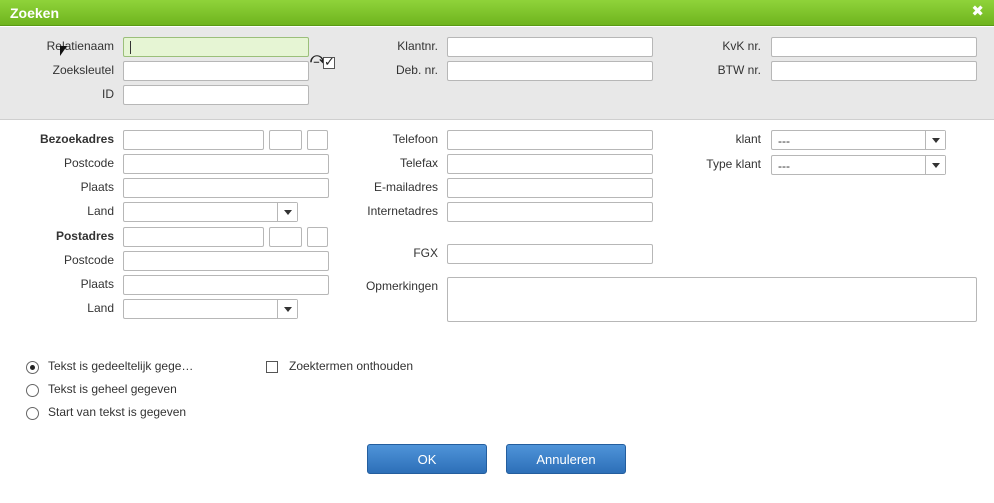 Image resolution: width=994 pixels, height=503 pixels. Describe the element at coordinates (216, 71) in the screenshot. I see `zoeksleutel-input` at that location.